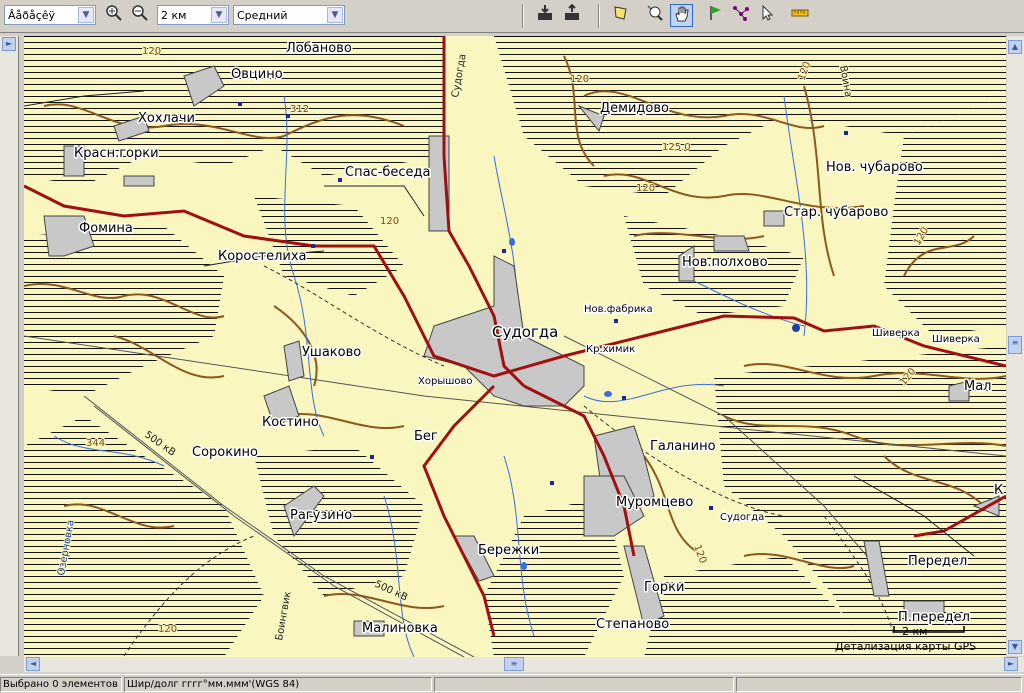  What do you see at coordinates (676, 147) in the screenshot?
I see `svg-text: 125.0` at bounding box center [676, 147].